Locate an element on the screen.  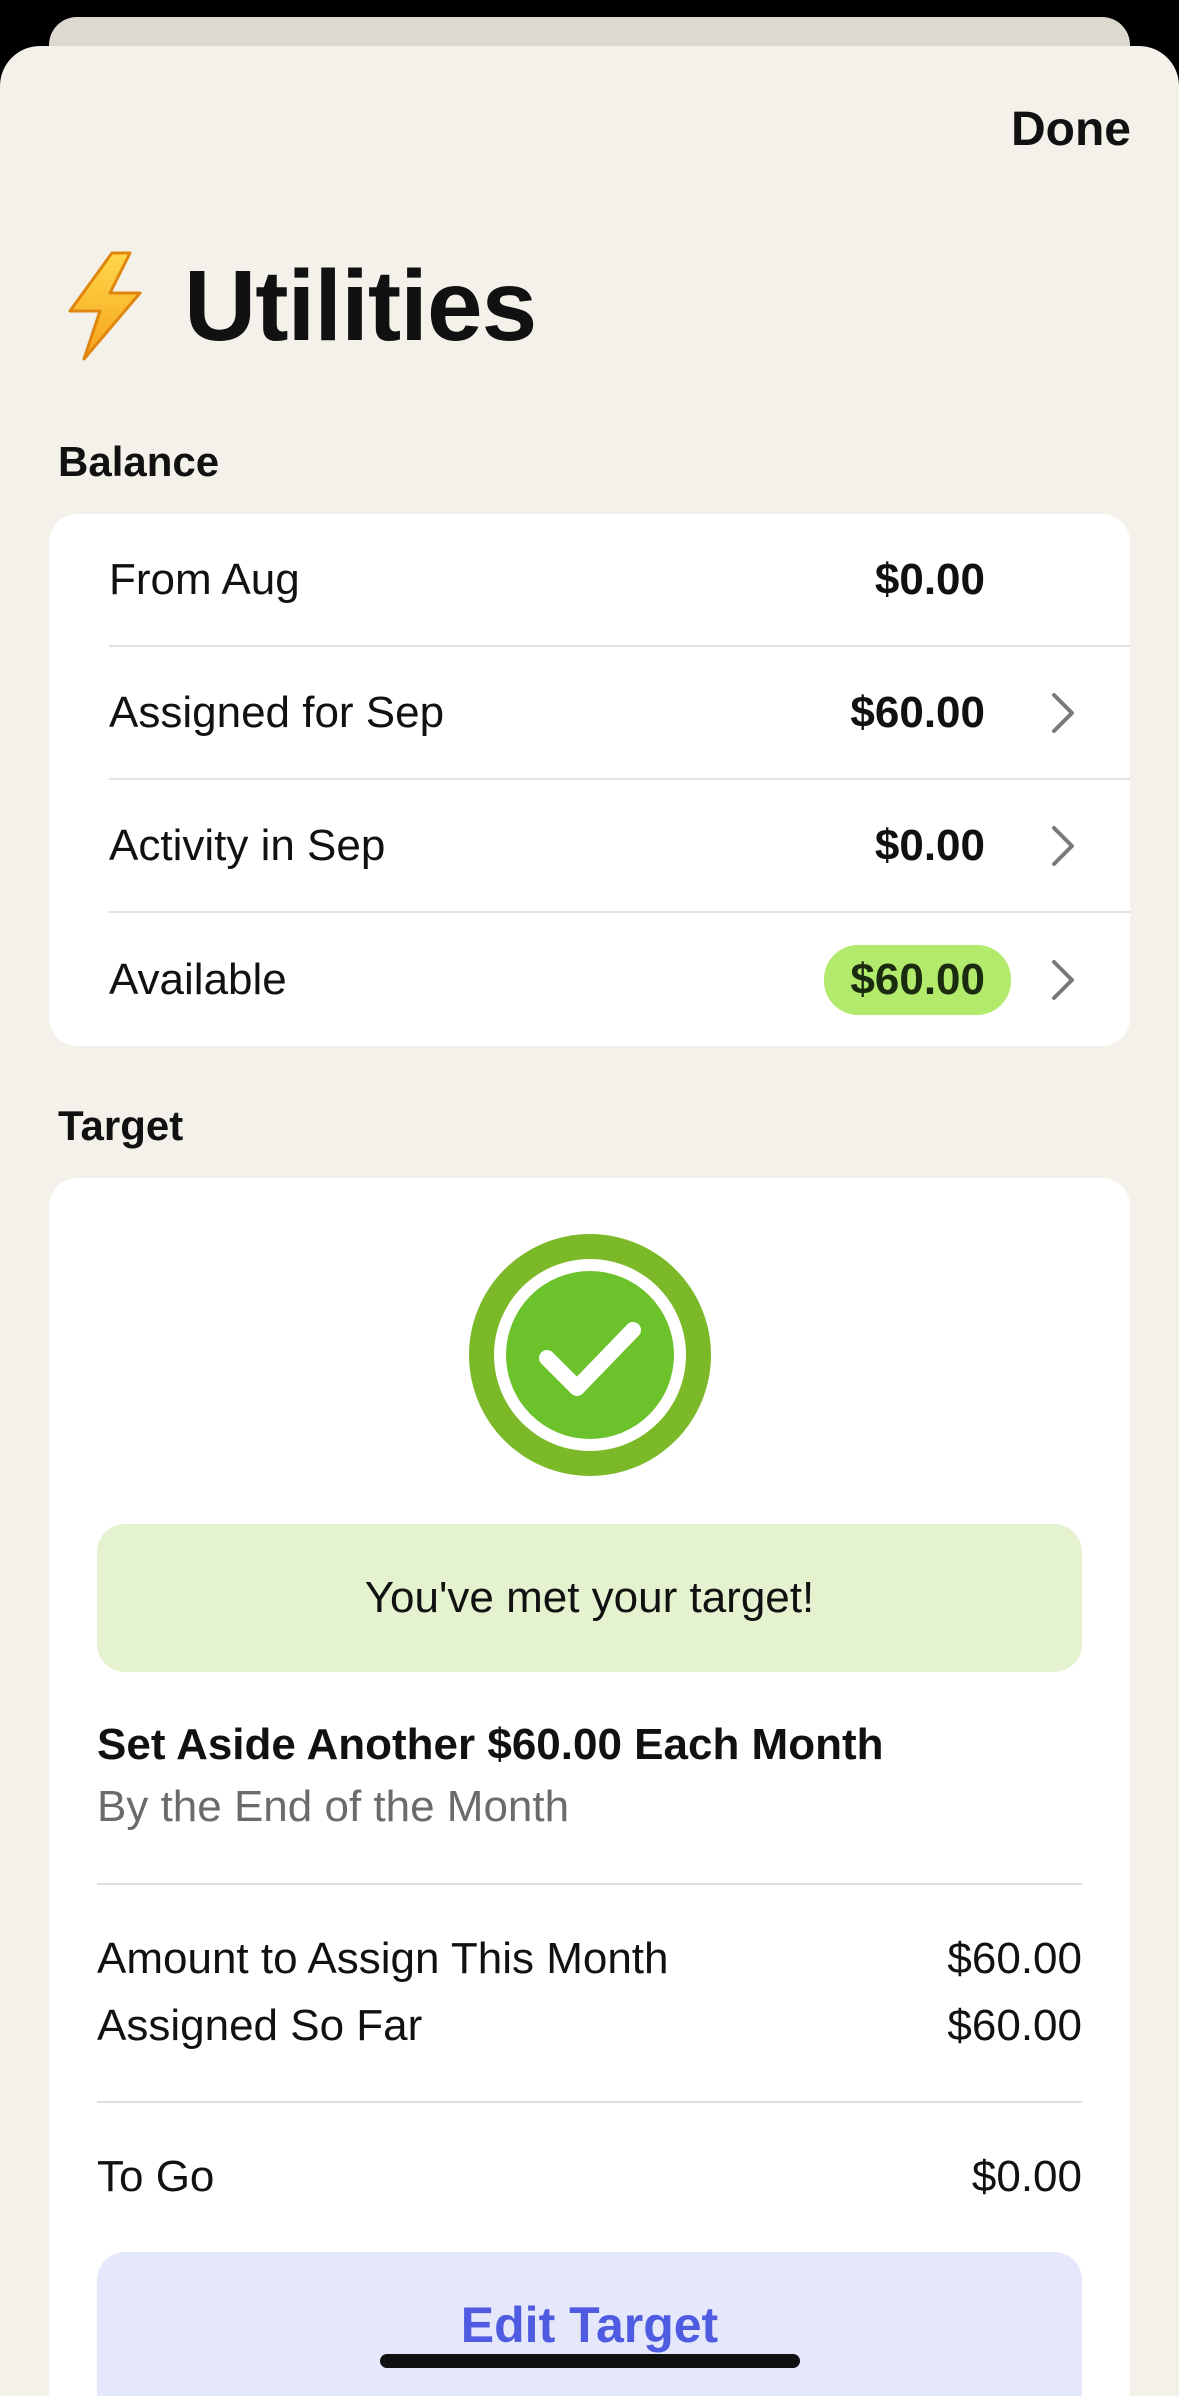
available-badge: $60.00 is located at coordinates (917, 979).